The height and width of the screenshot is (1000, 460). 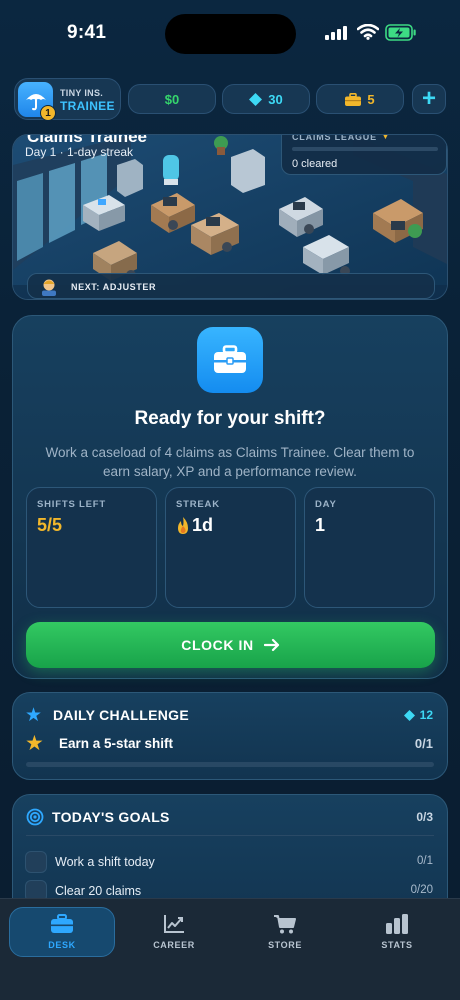 I want to click on stat-value: 1, so click(x=320, y=525).